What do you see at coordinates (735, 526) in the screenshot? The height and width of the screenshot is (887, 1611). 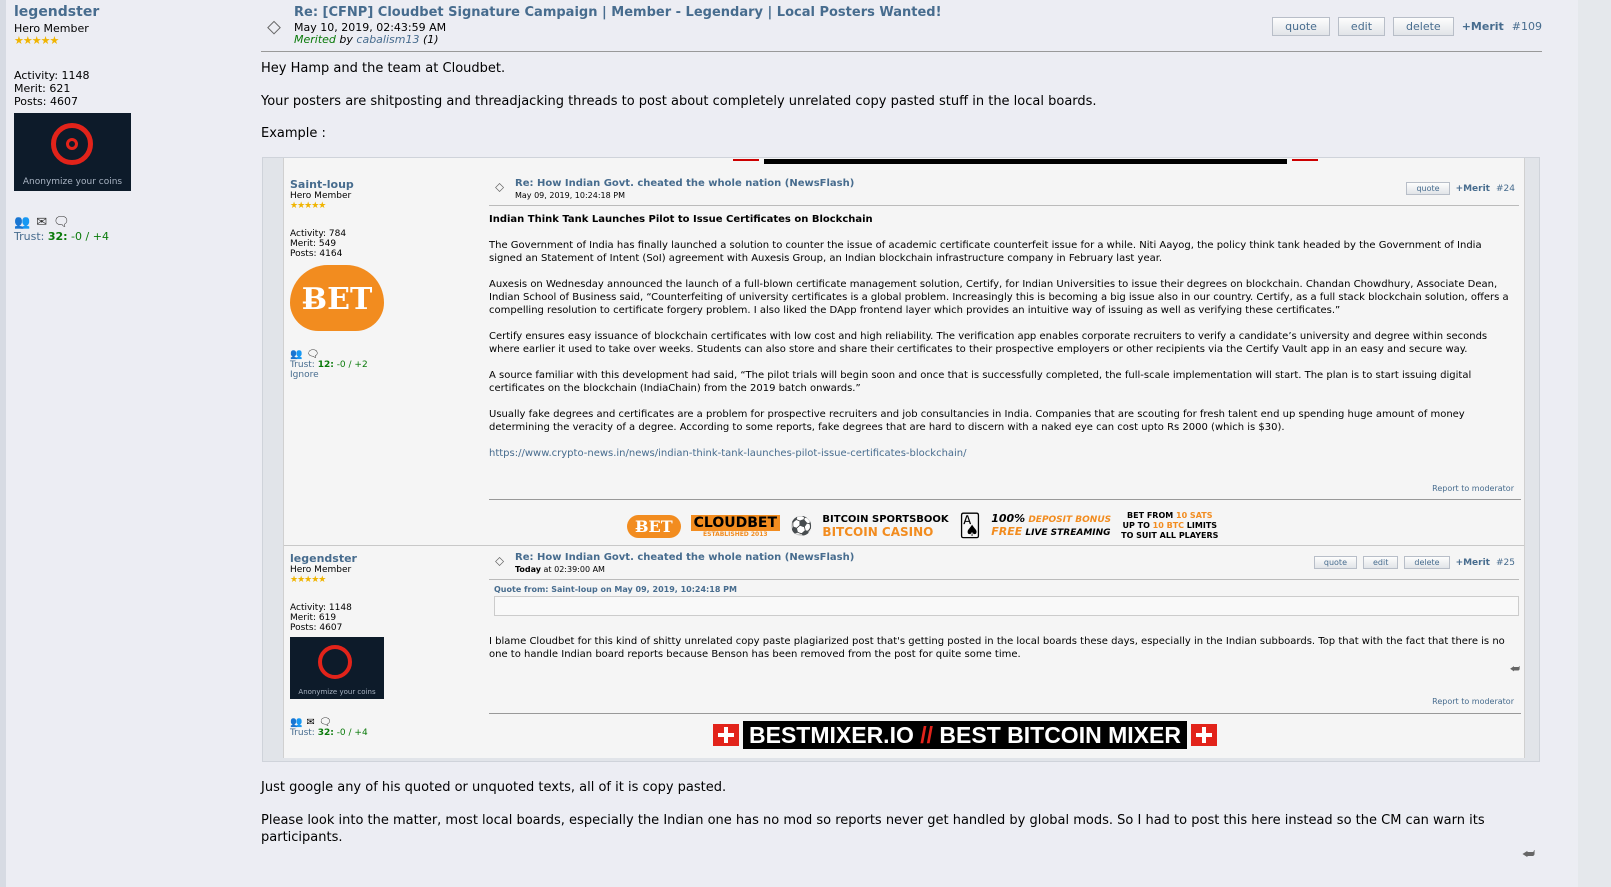 I see `cloudbet-logo: CLOUDBET ESTABLISHED 2013` at bounding box center [735, 526].